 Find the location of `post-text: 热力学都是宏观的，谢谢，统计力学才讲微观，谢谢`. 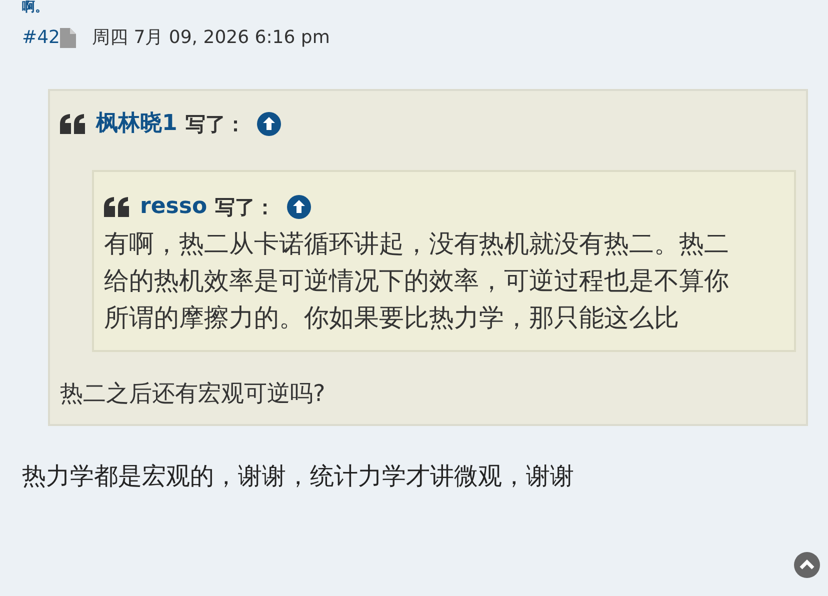

post-text: 热力学都是宏观的，谢谢，统计力学才讲微观，谢谢 is located at coordinates (298, 476).